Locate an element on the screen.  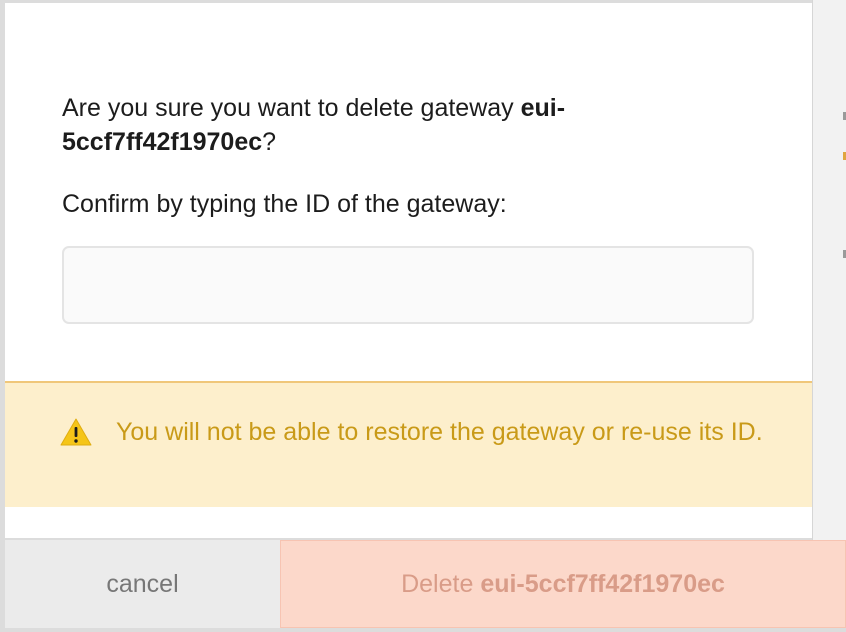
cancel-button: cancel is located at coordinates (142, 584).